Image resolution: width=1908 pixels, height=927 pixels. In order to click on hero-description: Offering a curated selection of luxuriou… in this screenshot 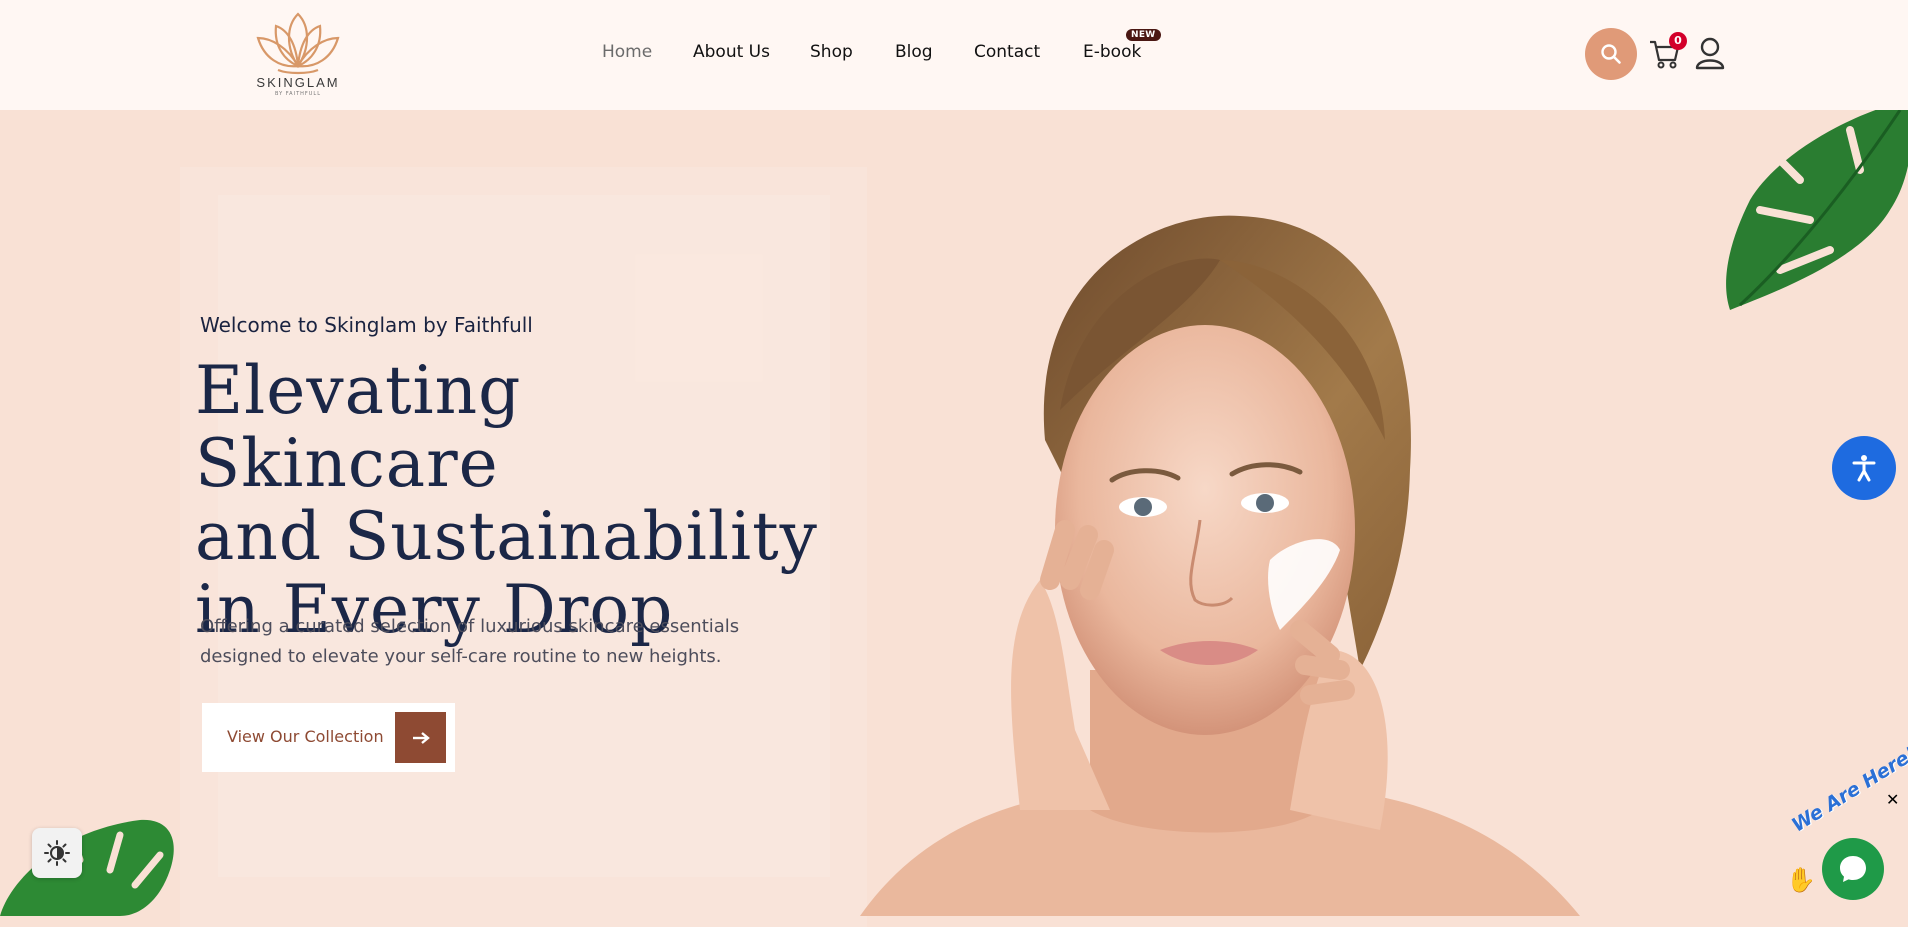, I will do `click(470, 641)`.